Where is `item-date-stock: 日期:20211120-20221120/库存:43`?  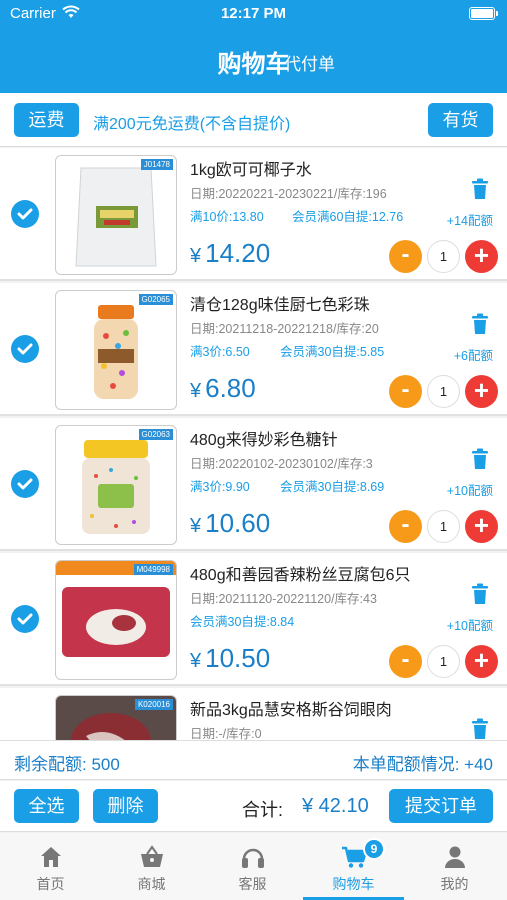 item-date-stock: 日期:20211120-20221120/库存:43 is located at coordinates (283, 599).